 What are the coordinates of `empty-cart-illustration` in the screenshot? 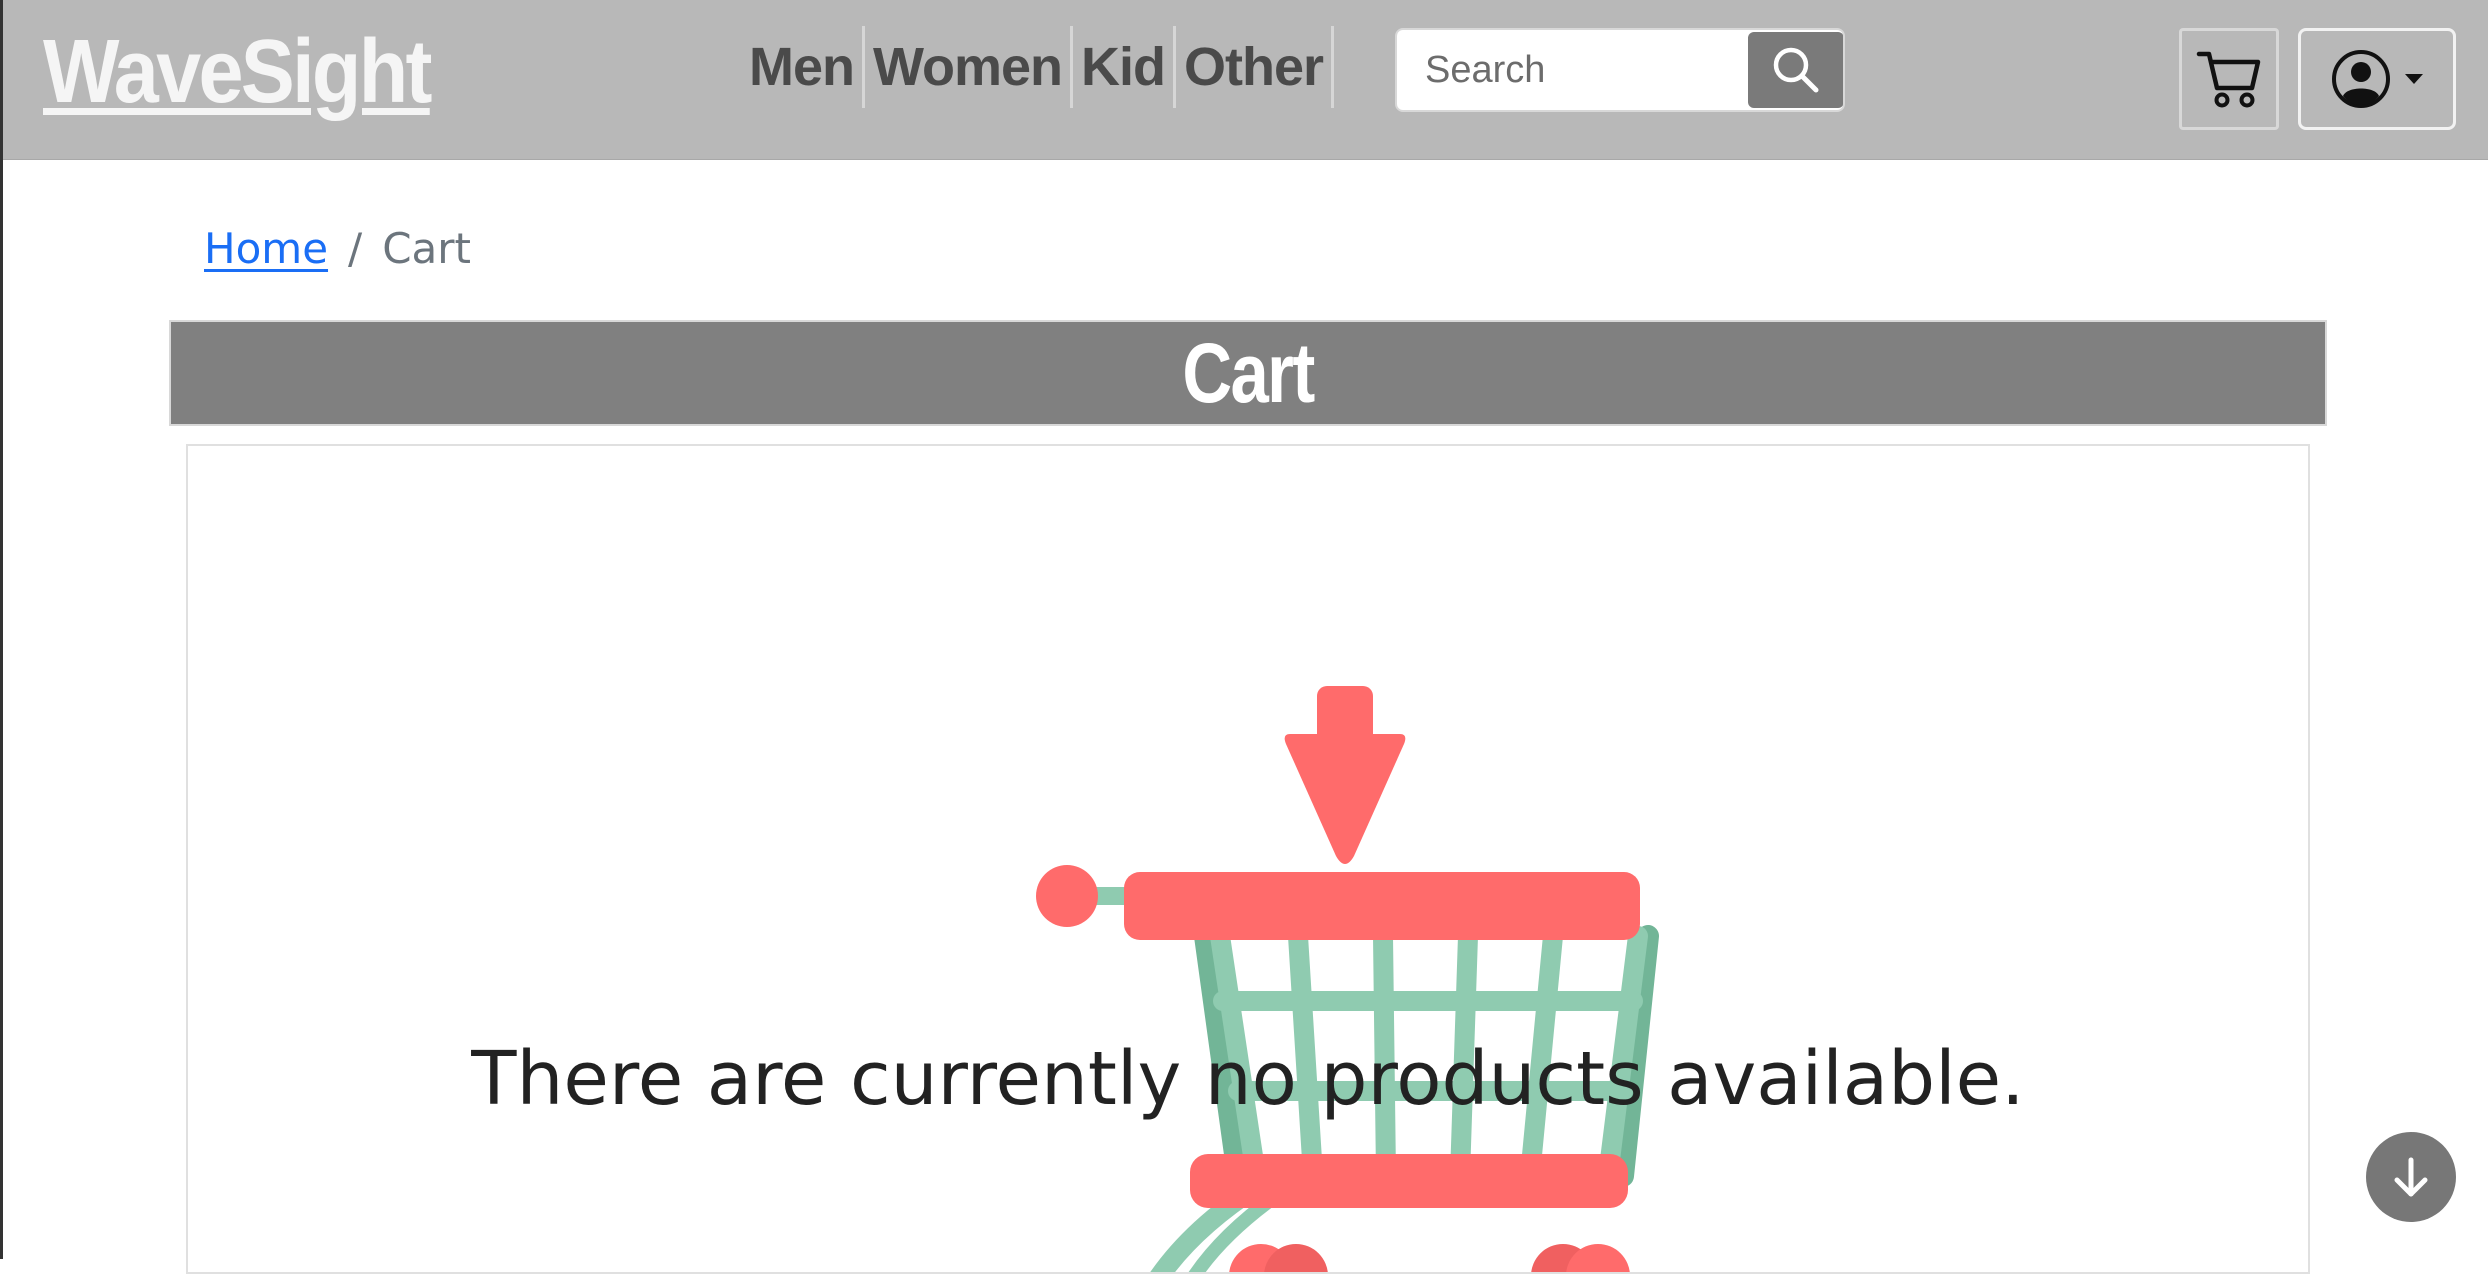 It's located at (1347, 979).